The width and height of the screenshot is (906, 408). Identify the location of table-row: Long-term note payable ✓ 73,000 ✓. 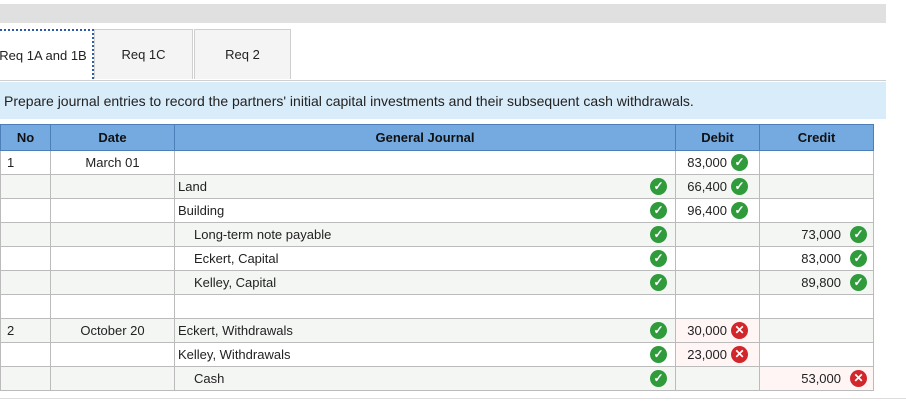
(437, 234).